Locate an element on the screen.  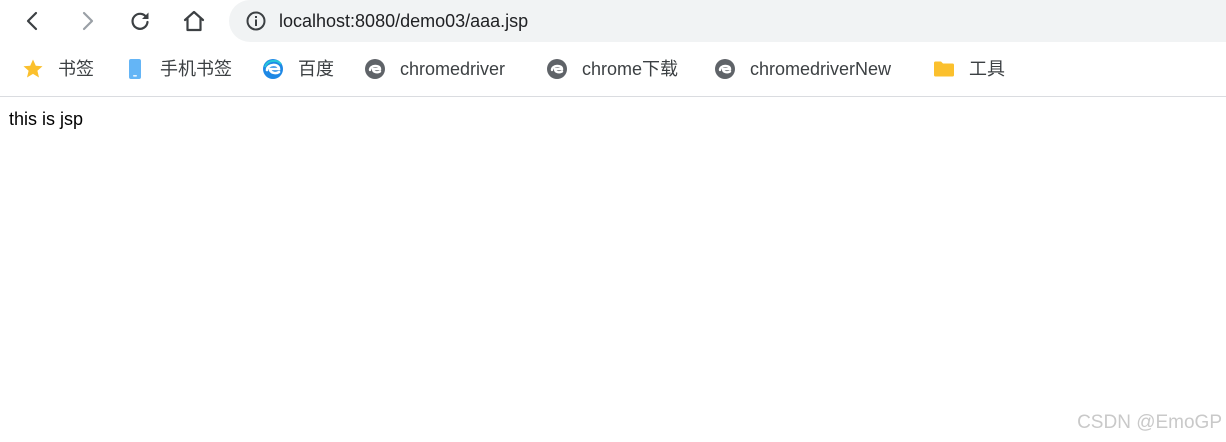
bookmark-label: chromedriverNew is located at coordinates (821, 69).